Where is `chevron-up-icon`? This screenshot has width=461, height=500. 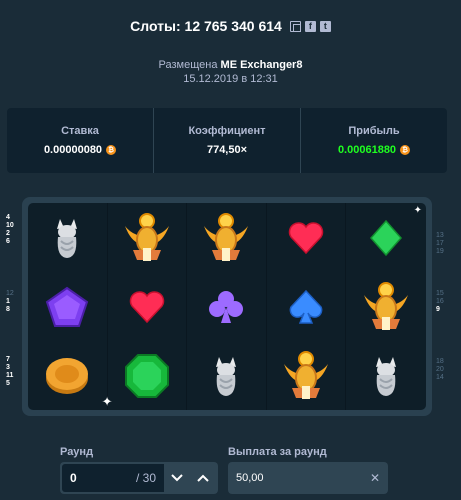 chevron-up-icon is located at coordinates (203, 478).